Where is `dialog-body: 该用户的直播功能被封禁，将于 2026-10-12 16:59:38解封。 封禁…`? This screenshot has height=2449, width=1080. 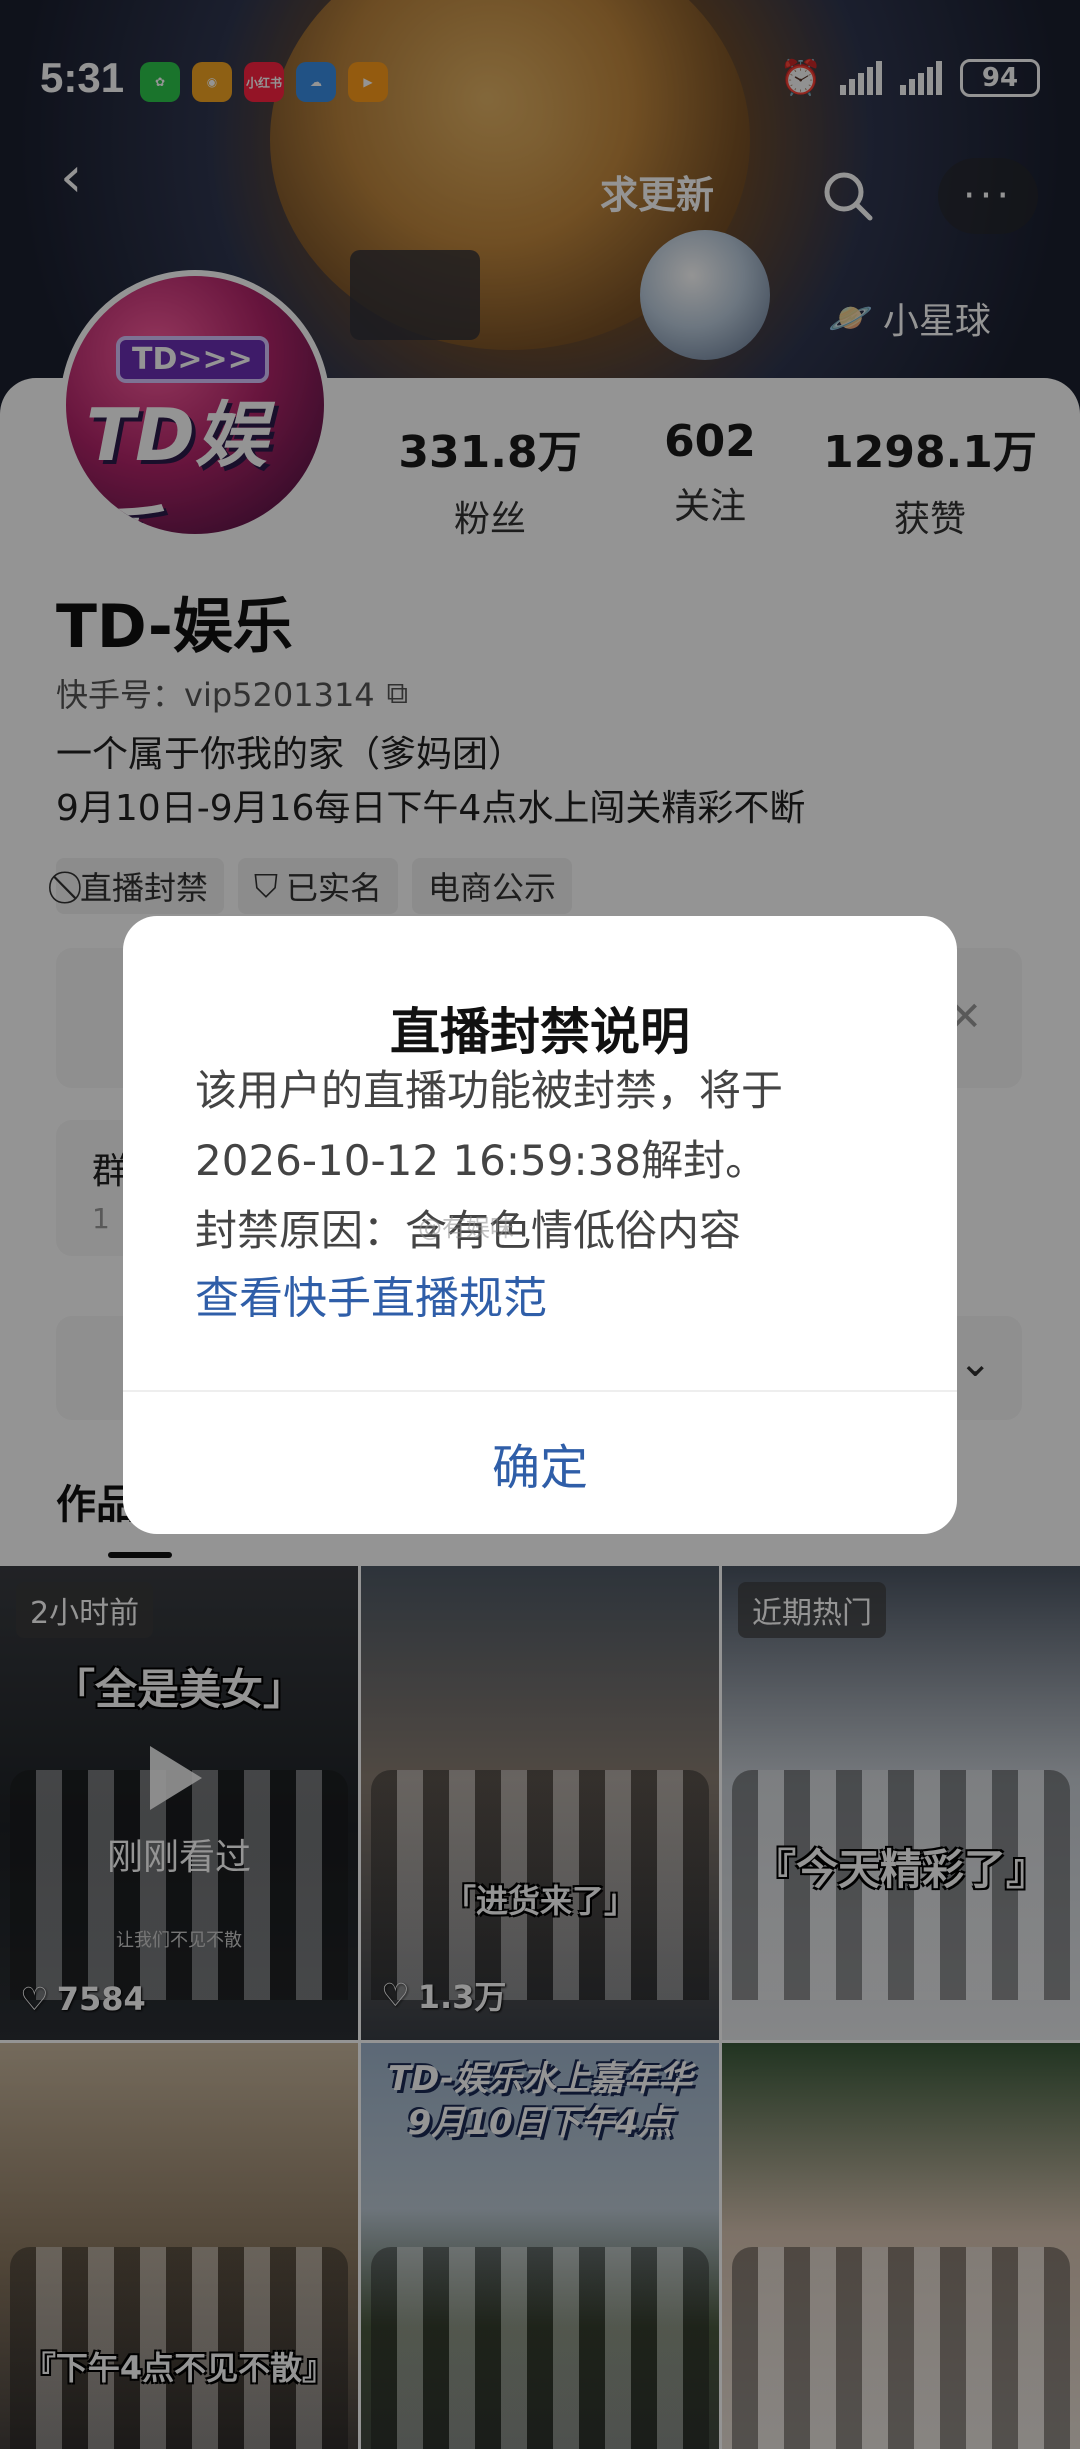 dialog-body: 该用户的直播功能被封禁，将于 2026-10-12 16:59:38解封。 封禁… is located at coordinates (545, 1161).